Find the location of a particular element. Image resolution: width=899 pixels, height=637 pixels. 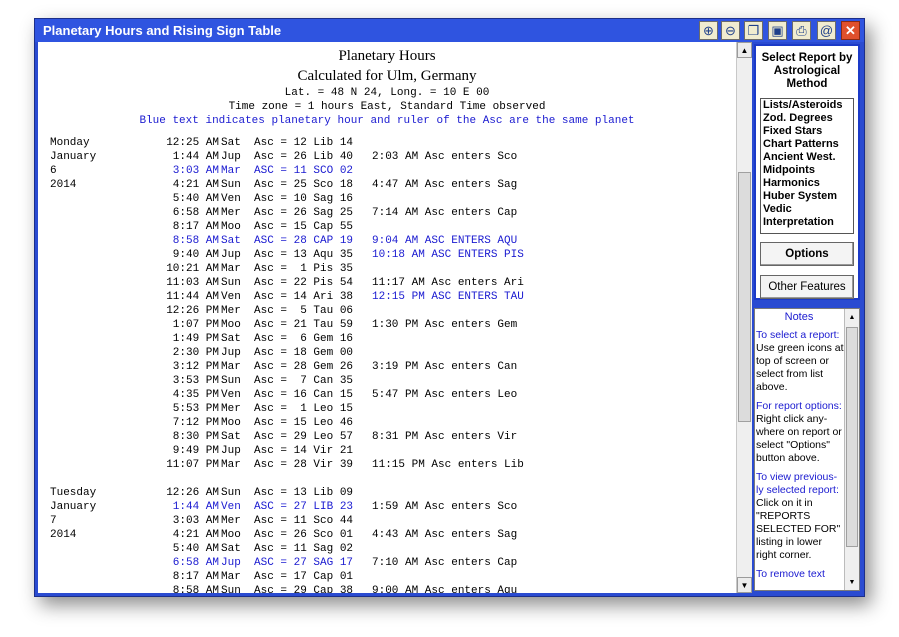

table-row: 10:21 AM Mar Asc = 1 Pis 35 is located at coordinates (390, 270).